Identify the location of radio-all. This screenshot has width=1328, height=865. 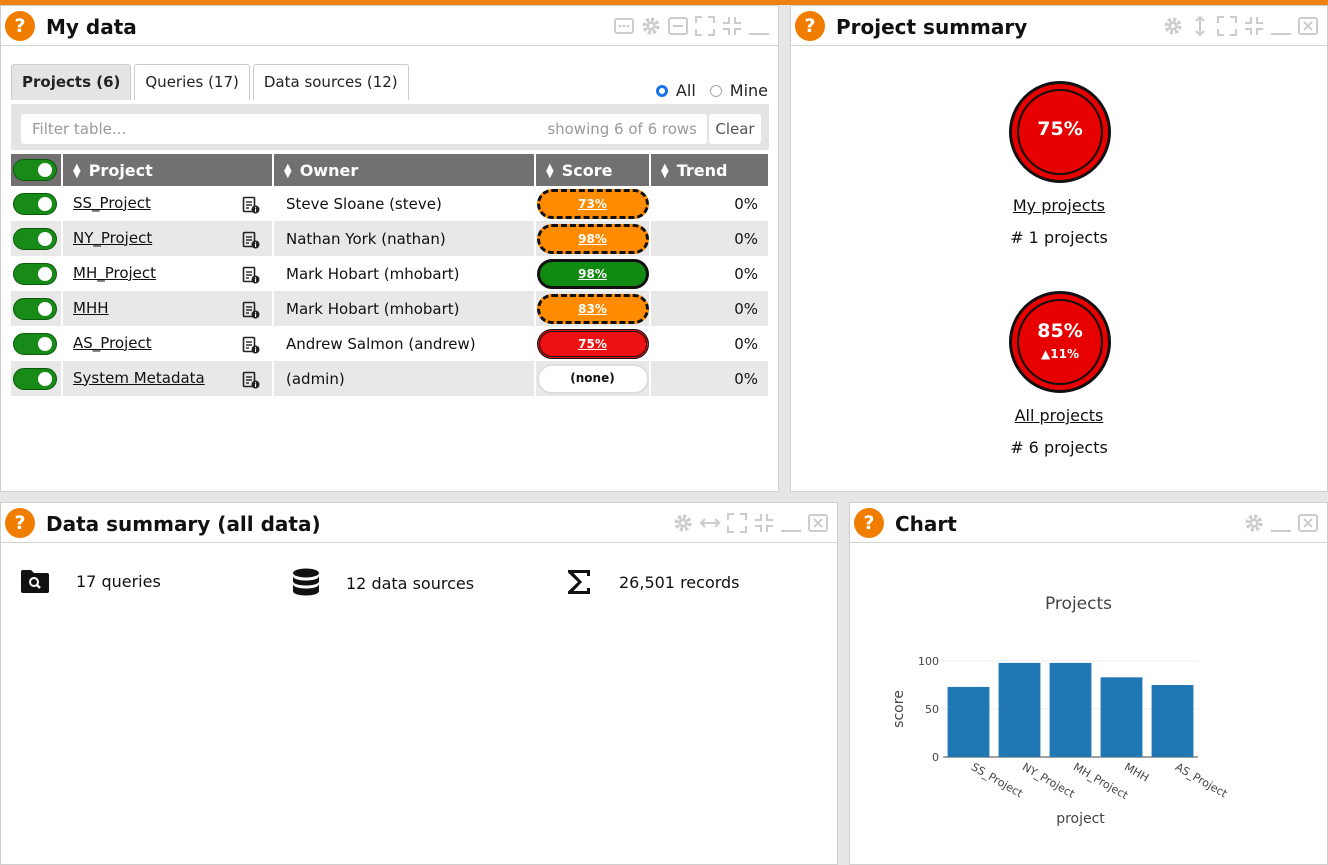
(661, 90).